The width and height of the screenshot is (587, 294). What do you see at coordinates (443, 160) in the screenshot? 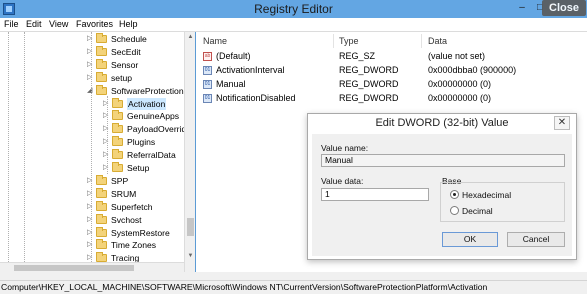
I see `value-name-field: Manual` at bounding box center [443, 160].